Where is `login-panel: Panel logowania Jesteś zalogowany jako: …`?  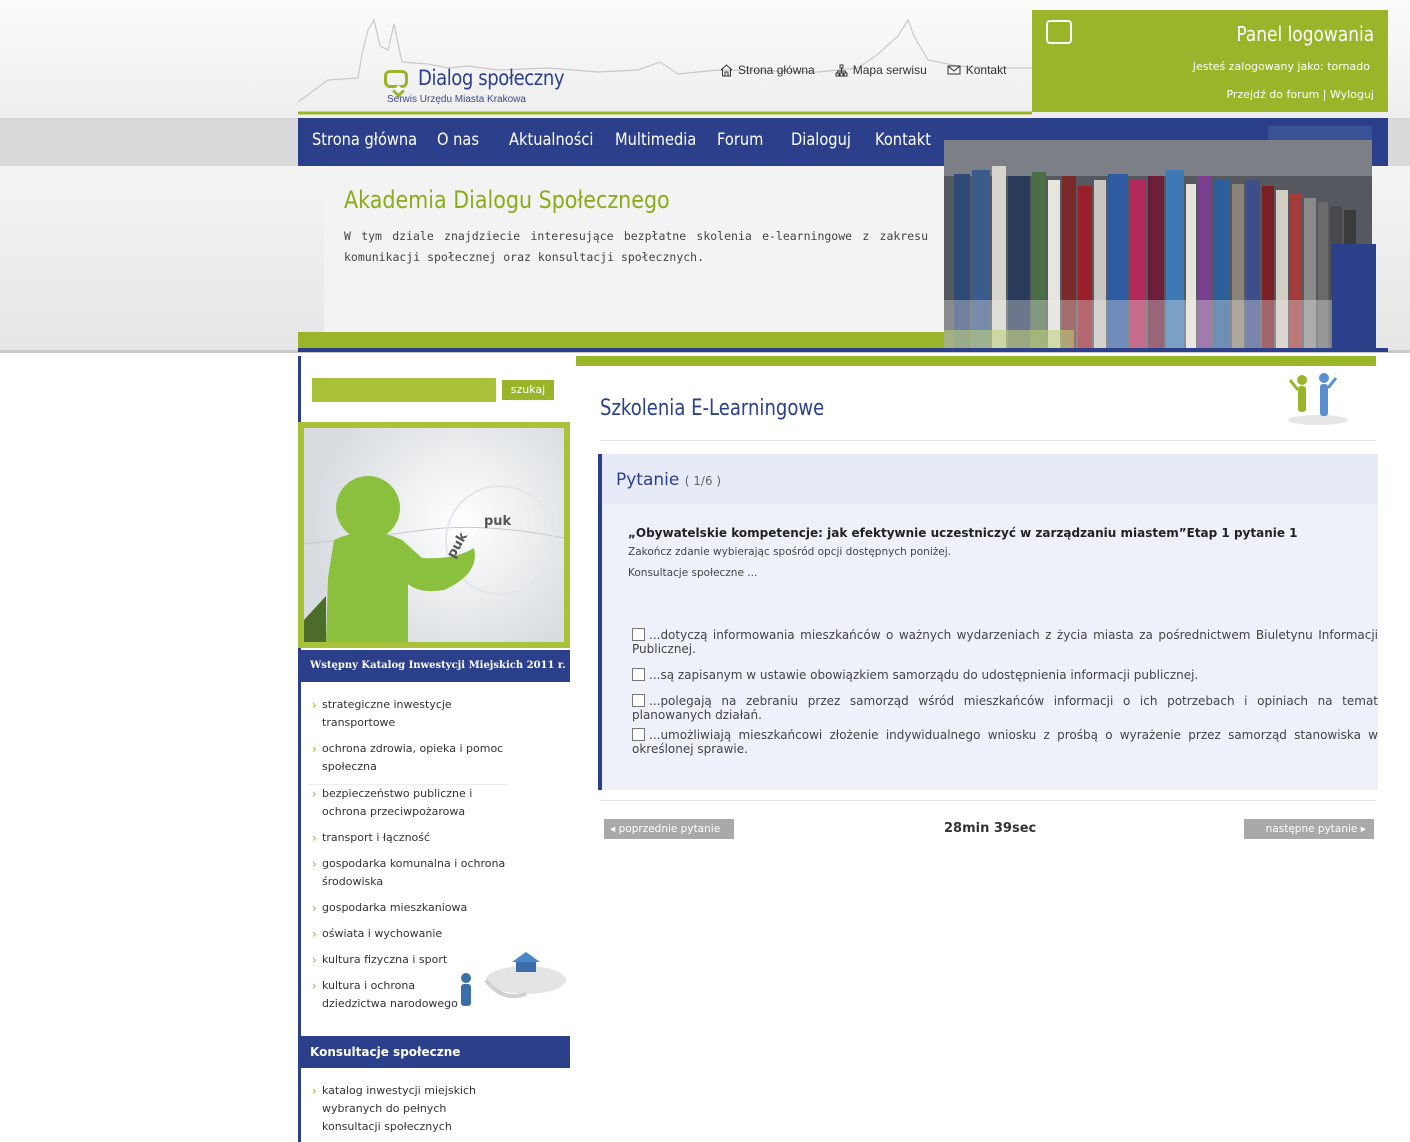
login-panel: Panel logowania Jesteś zalogowany jako: … is located at coordinates (1210, 61).